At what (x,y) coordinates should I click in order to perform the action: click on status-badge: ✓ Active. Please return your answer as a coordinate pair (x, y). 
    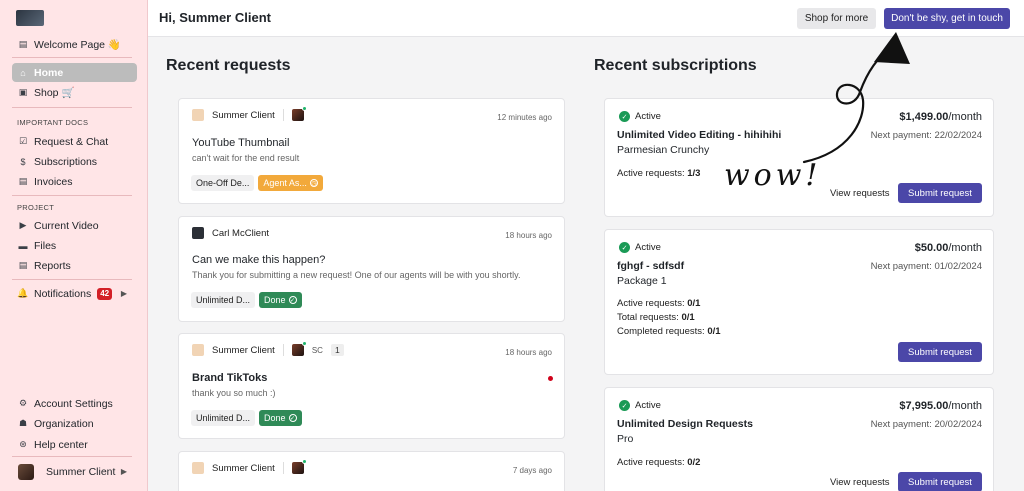
    Looking at the image, I should click on (640, 116).